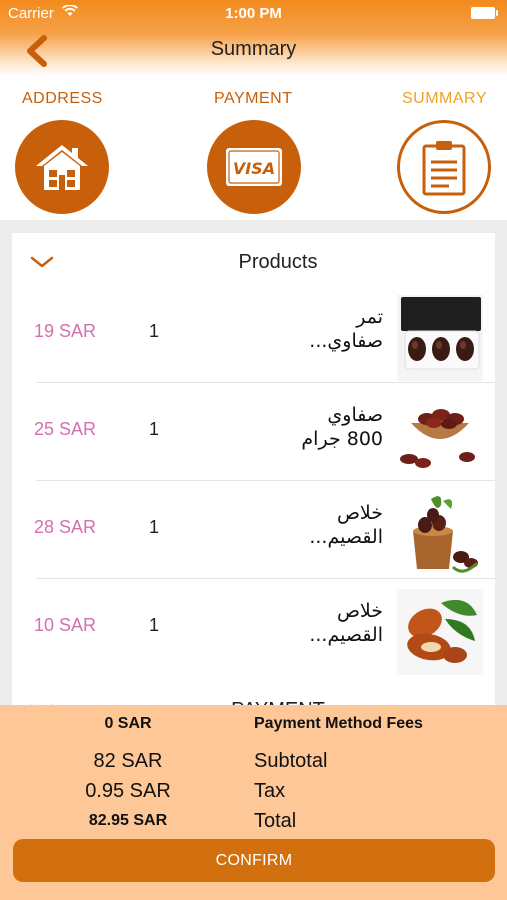  I want to click on navigation-bar: Carrier 1:00 PM Summary, so click(253, 38).